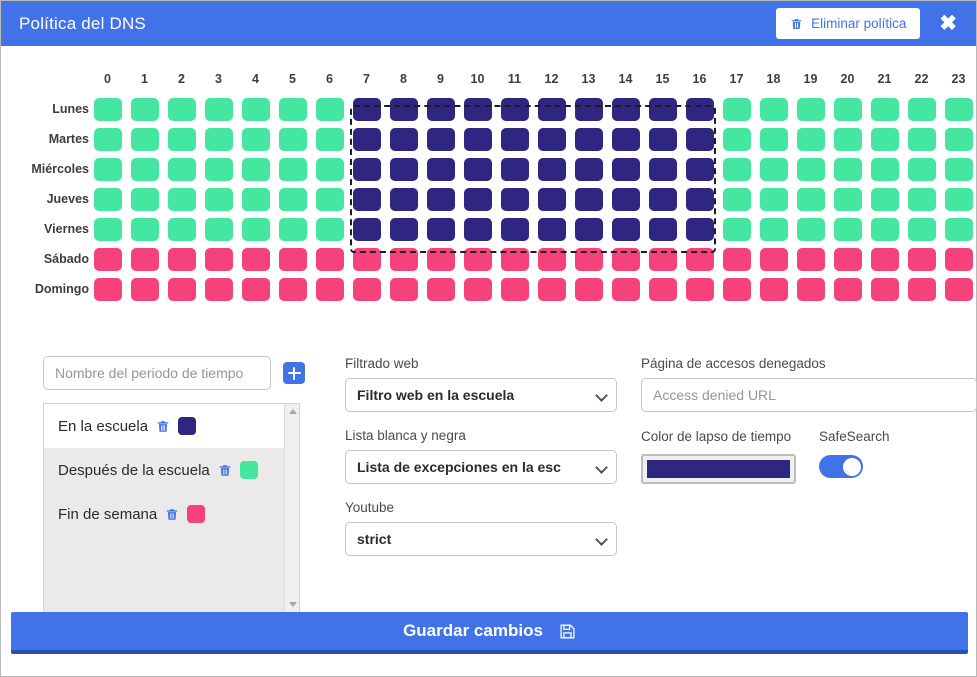  I want to click on period-list-scrollbar, so click(291, 508).